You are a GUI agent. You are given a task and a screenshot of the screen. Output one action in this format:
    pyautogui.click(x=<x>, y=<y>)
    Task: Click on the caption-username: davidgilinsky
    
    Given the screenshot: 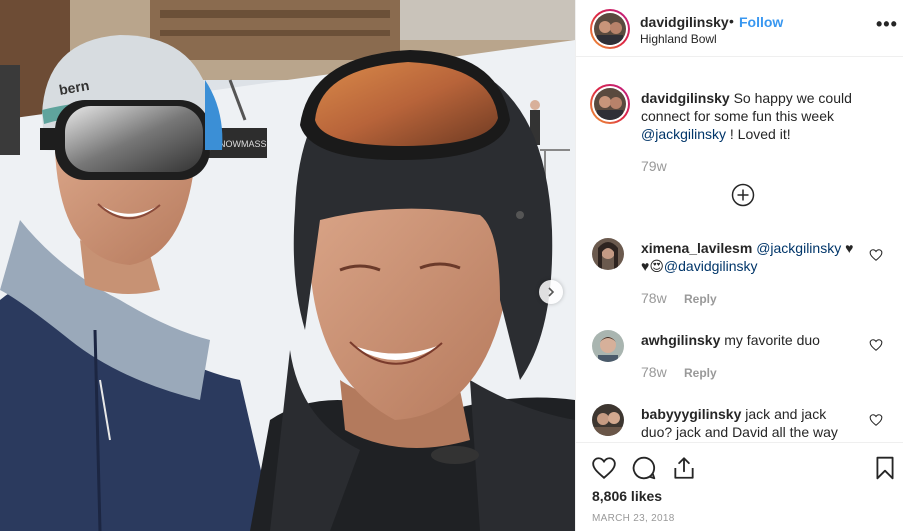 What is the action you would take?
    pyautogui.click(x=685, y=98)
    